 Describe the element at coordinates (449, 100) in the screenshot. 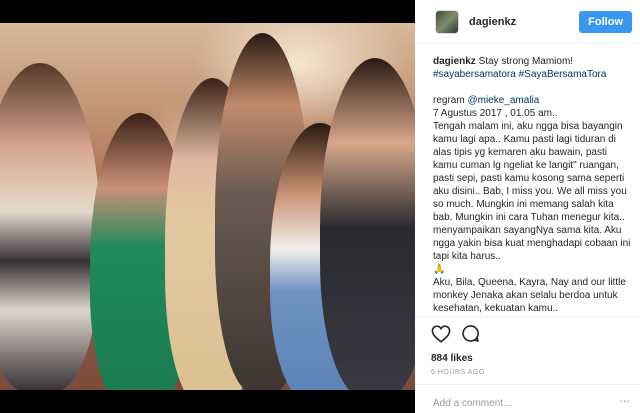

I see `regram-prefix: regram` at that location.